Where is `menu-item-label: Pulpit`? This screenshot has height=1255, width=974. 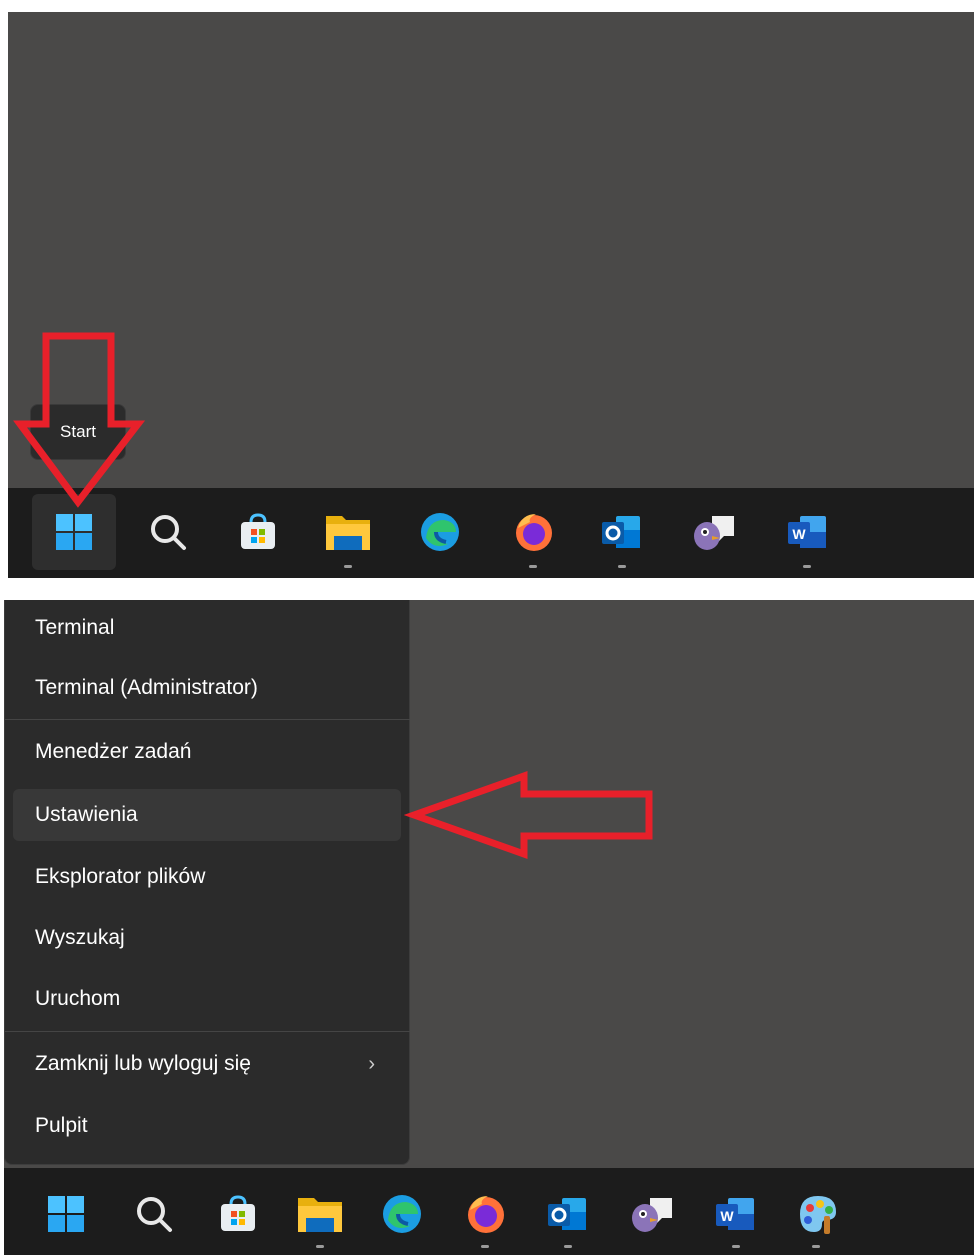 menu-item-label: Pulpit is located at coordinates (61, 1125).